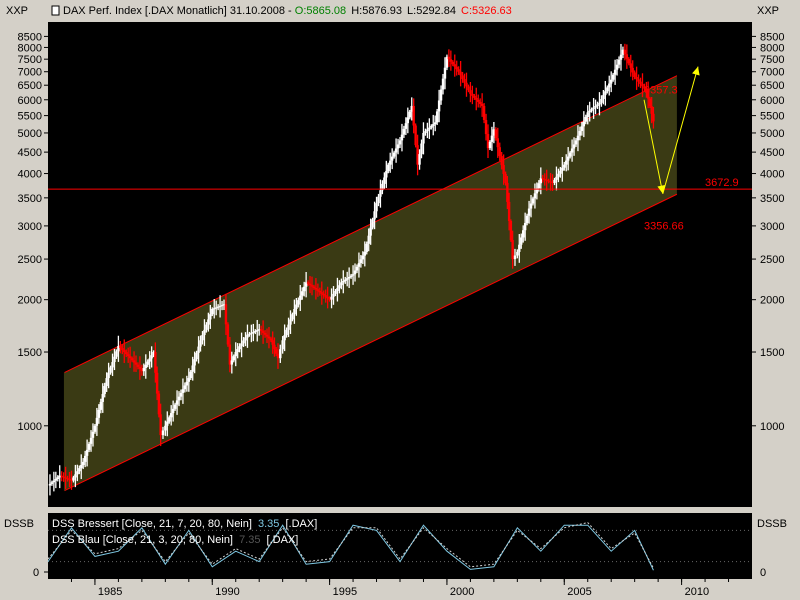 The image size is (800, 600). What do you see at coordinates (462, 592) in the screenshot?
I see `x-tick-label: 2000` at bounding box center [462, 592].